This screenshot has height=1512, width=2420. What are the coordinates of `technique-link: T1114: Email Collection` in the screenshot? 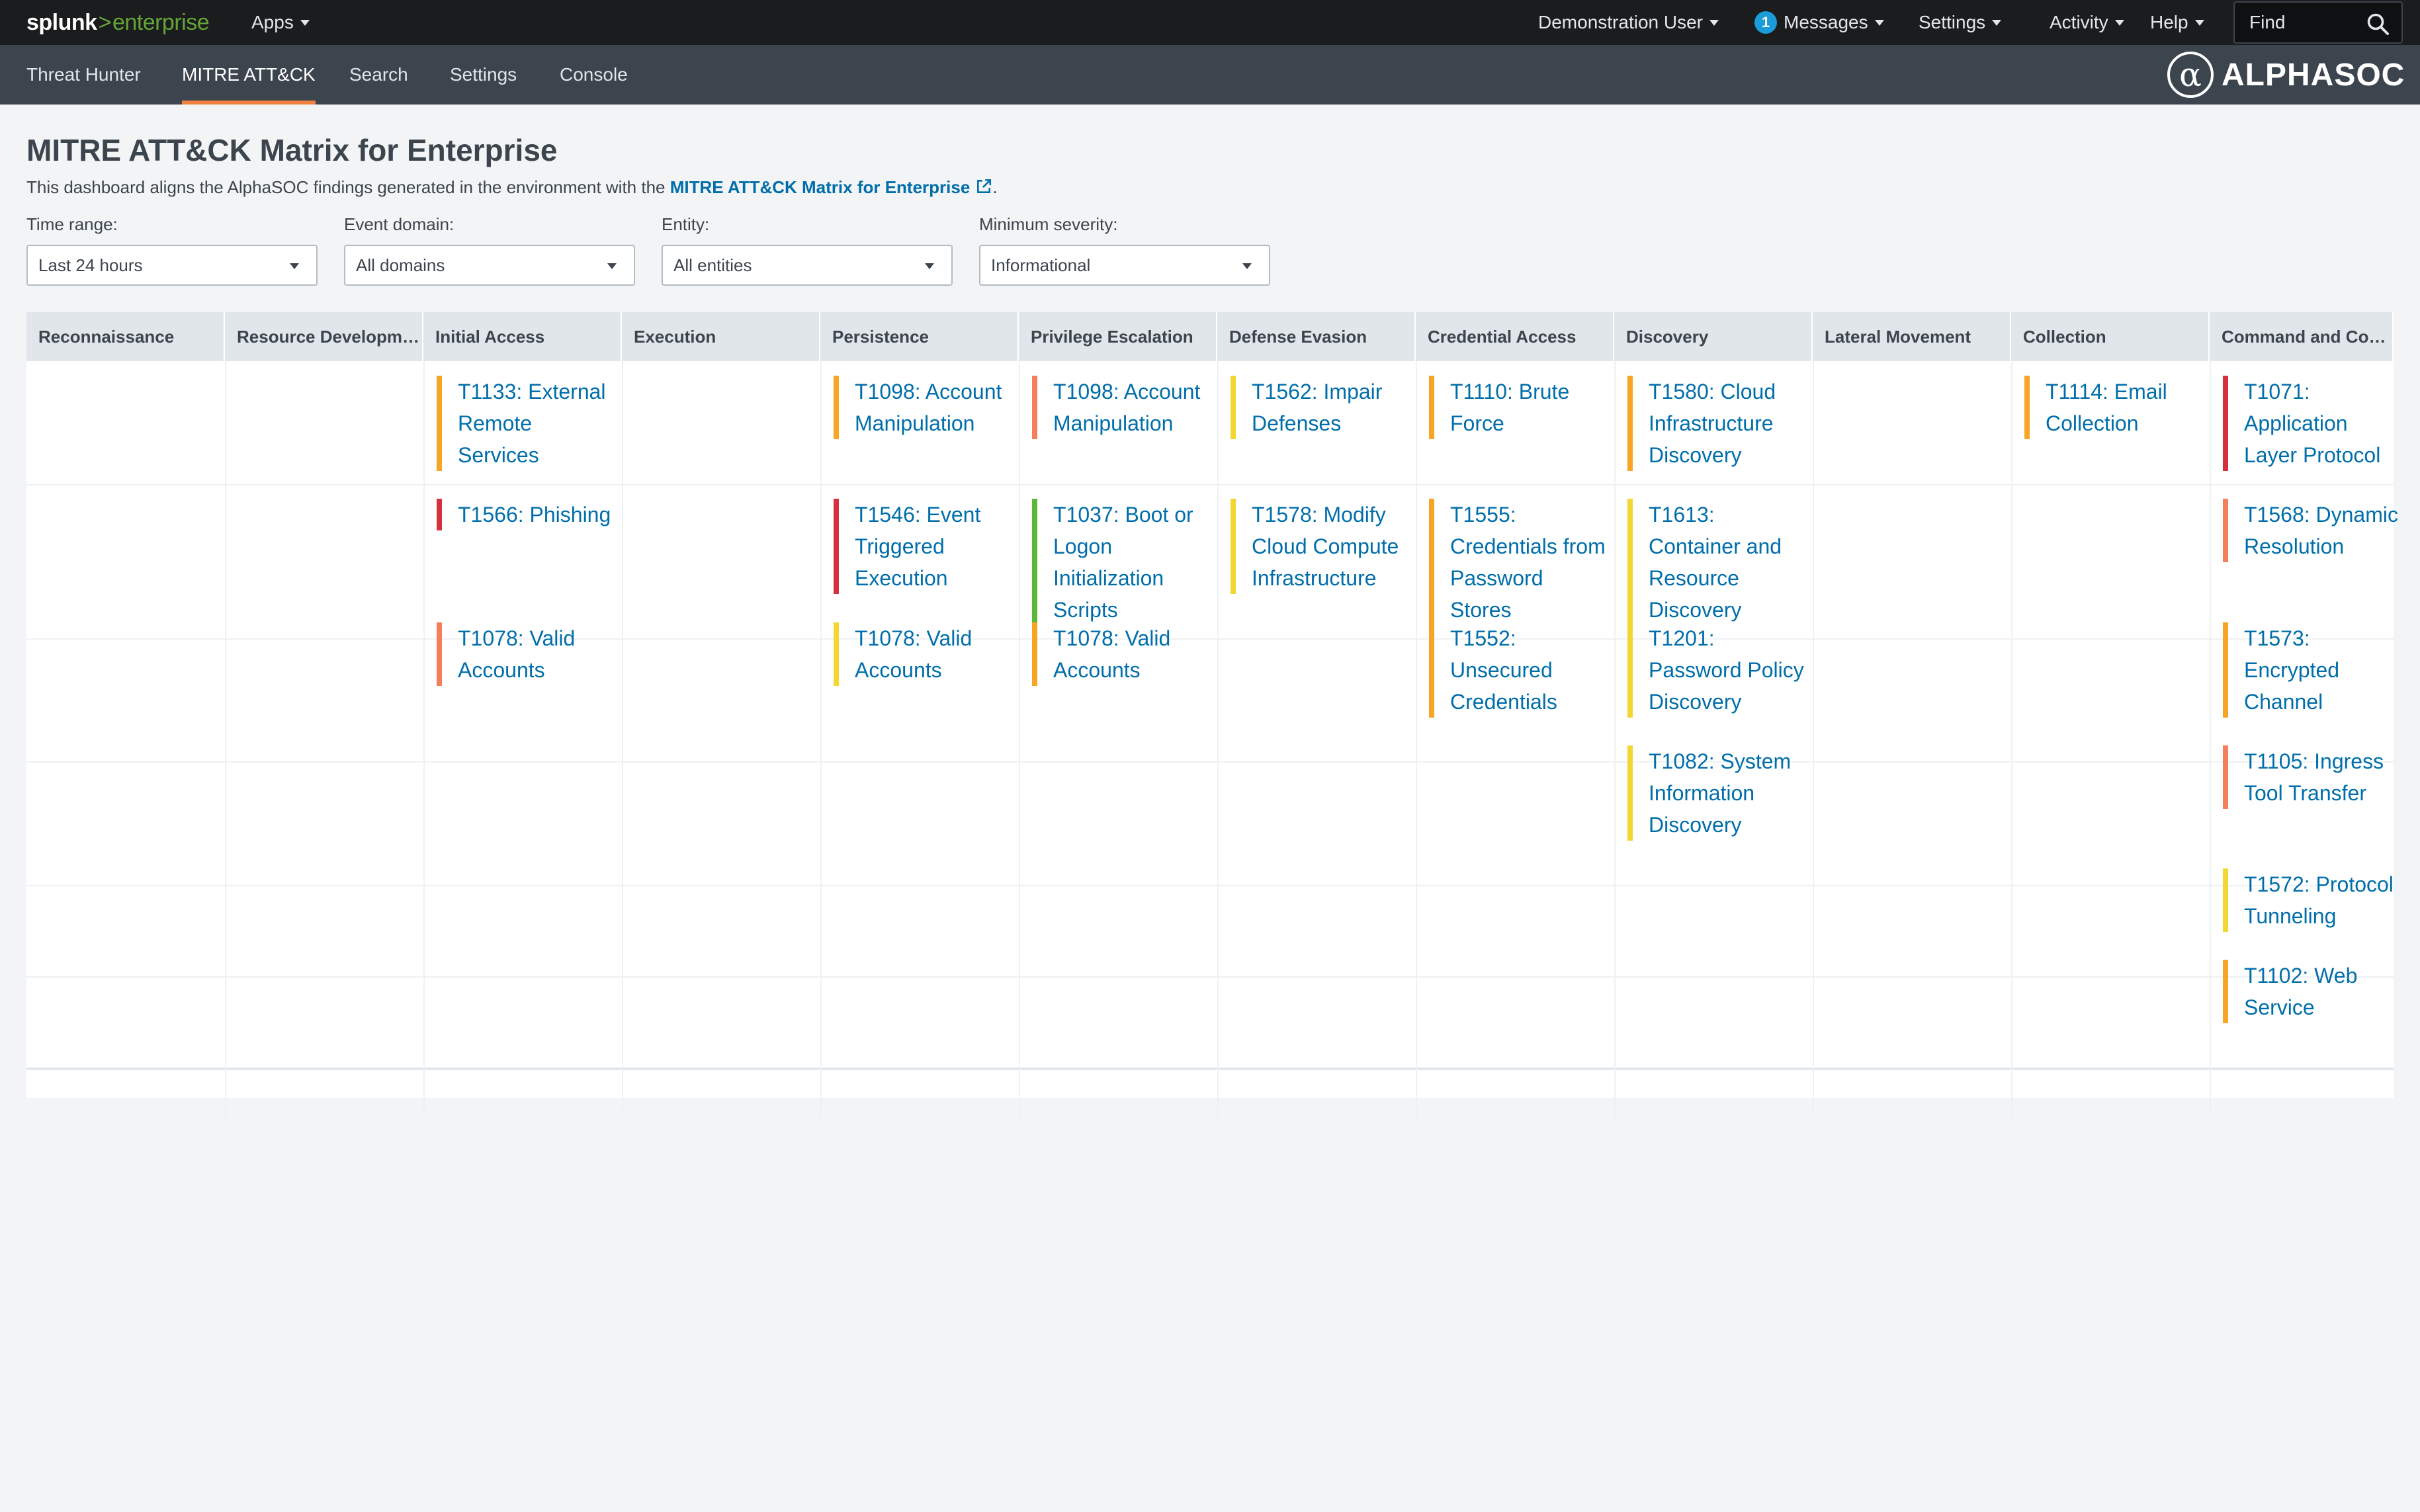 It's located at (2114, 408).